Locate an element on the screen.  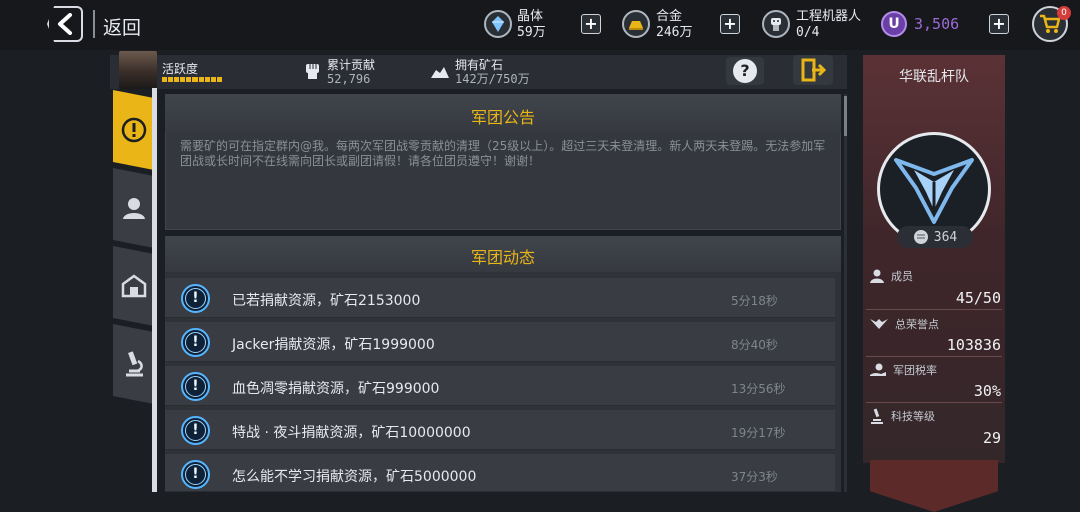
tab-rail is located at coordinates (154, 290).